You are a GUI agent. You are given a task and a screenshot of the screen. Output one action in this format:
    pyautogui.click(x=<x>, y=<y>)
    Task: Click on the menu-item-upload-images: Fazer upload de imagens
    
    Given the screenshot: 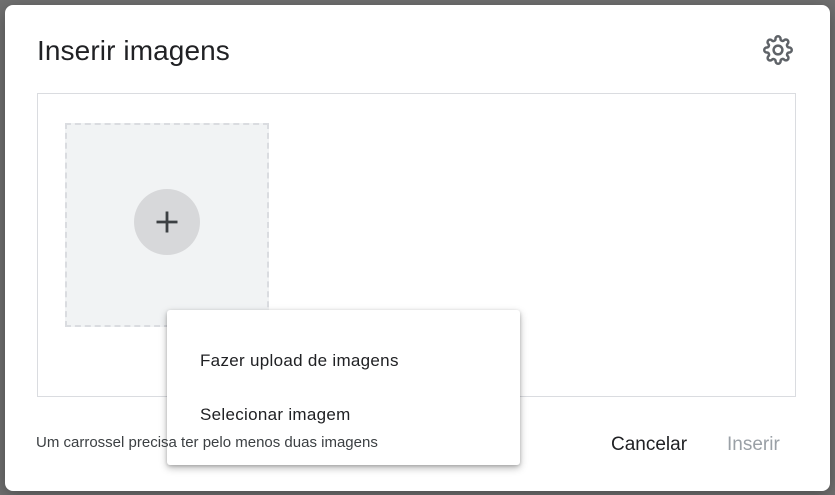 What is the action you would take?
    pyautogui.click(x=343, y=363)
    